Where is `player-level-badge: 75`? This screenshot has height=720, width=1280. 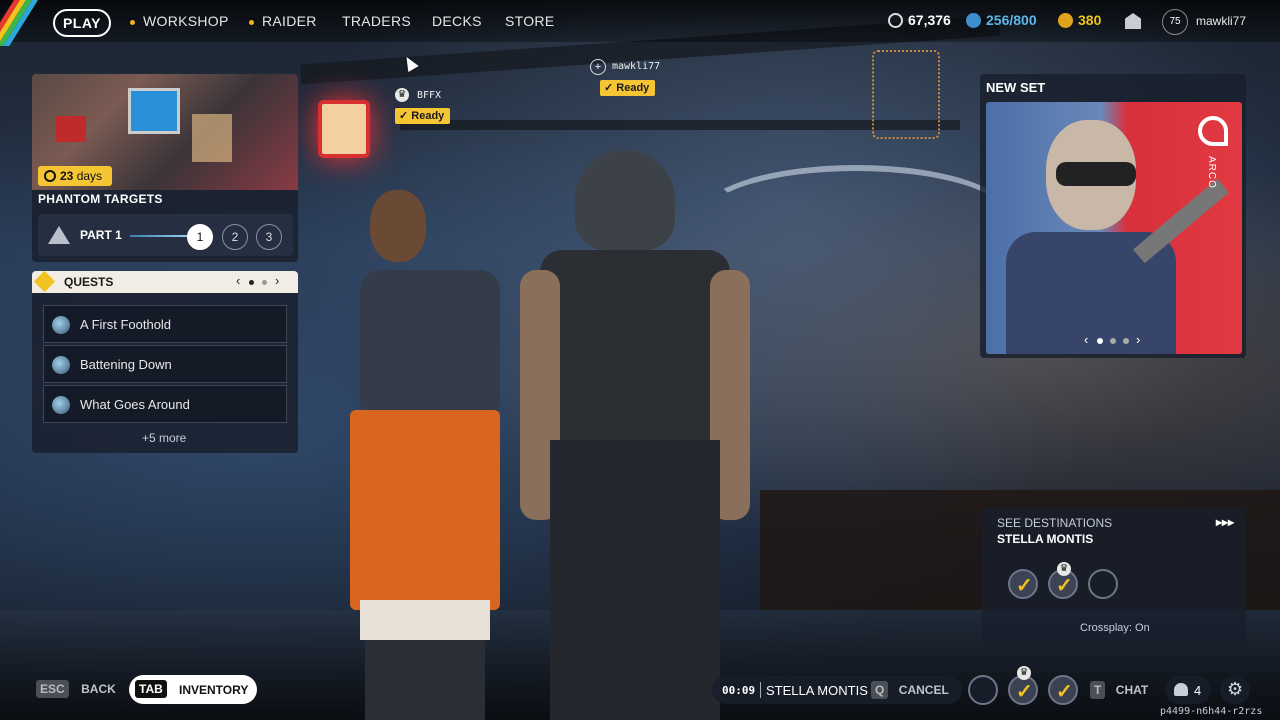 player-level-badge: 75 is located at coordinates (1175, 22).